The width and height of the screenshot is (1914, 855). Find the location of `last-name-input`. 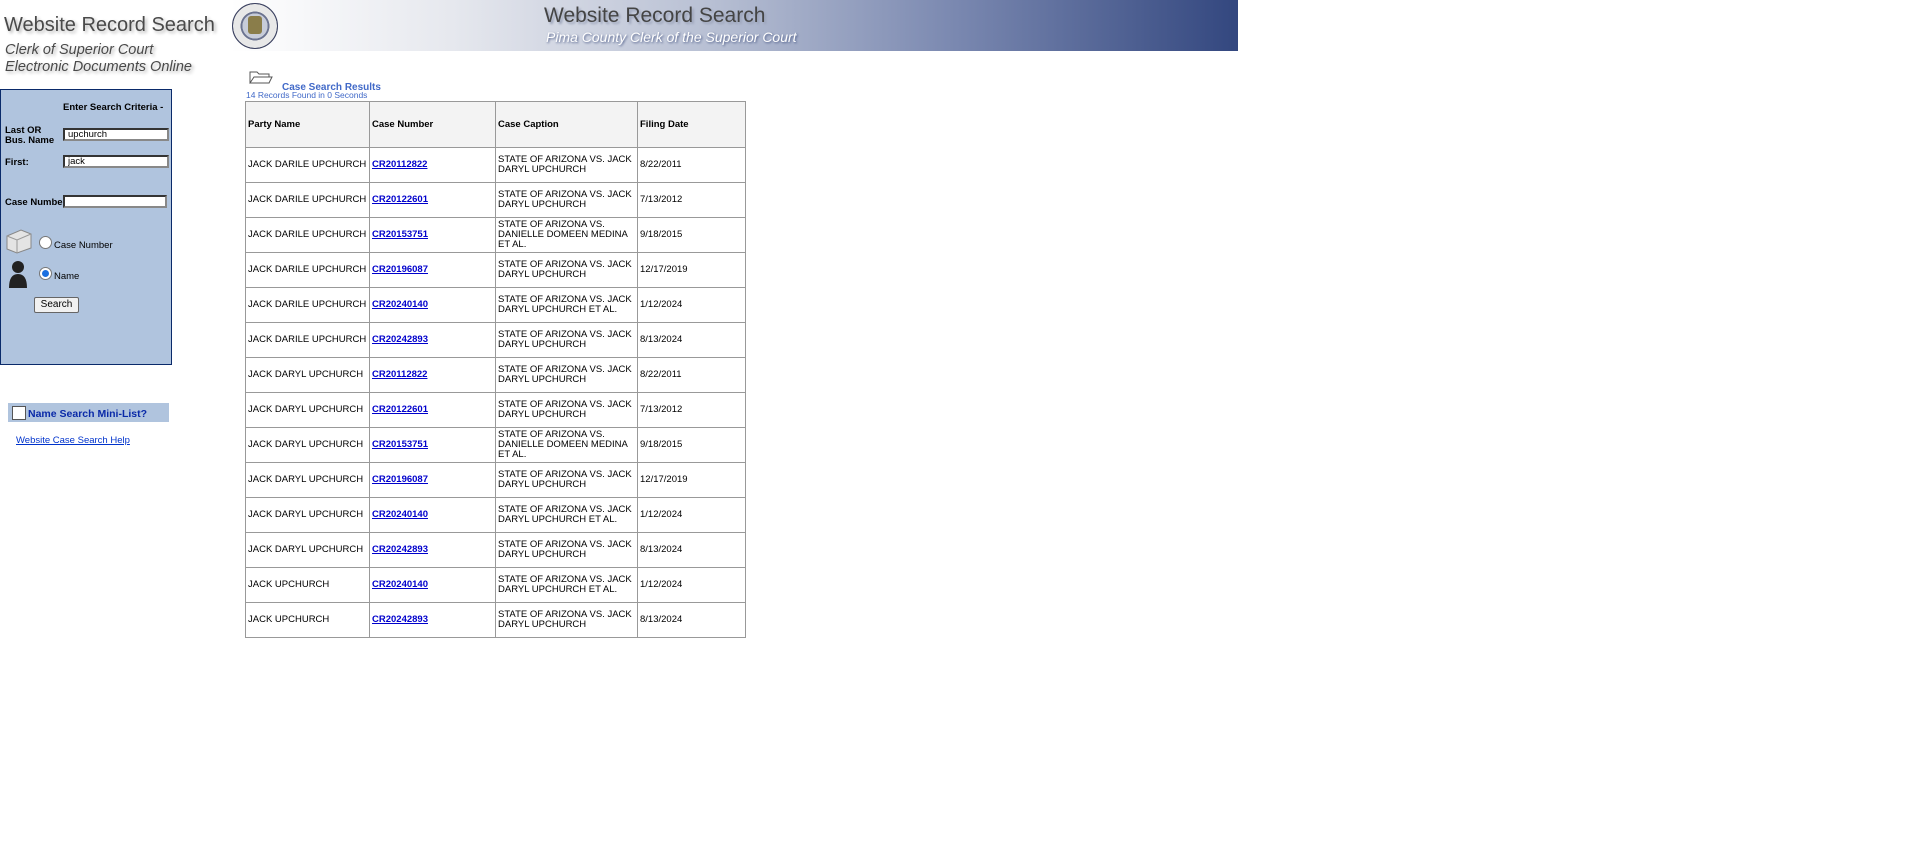

last-name-input is located at coordinates (116, 134).